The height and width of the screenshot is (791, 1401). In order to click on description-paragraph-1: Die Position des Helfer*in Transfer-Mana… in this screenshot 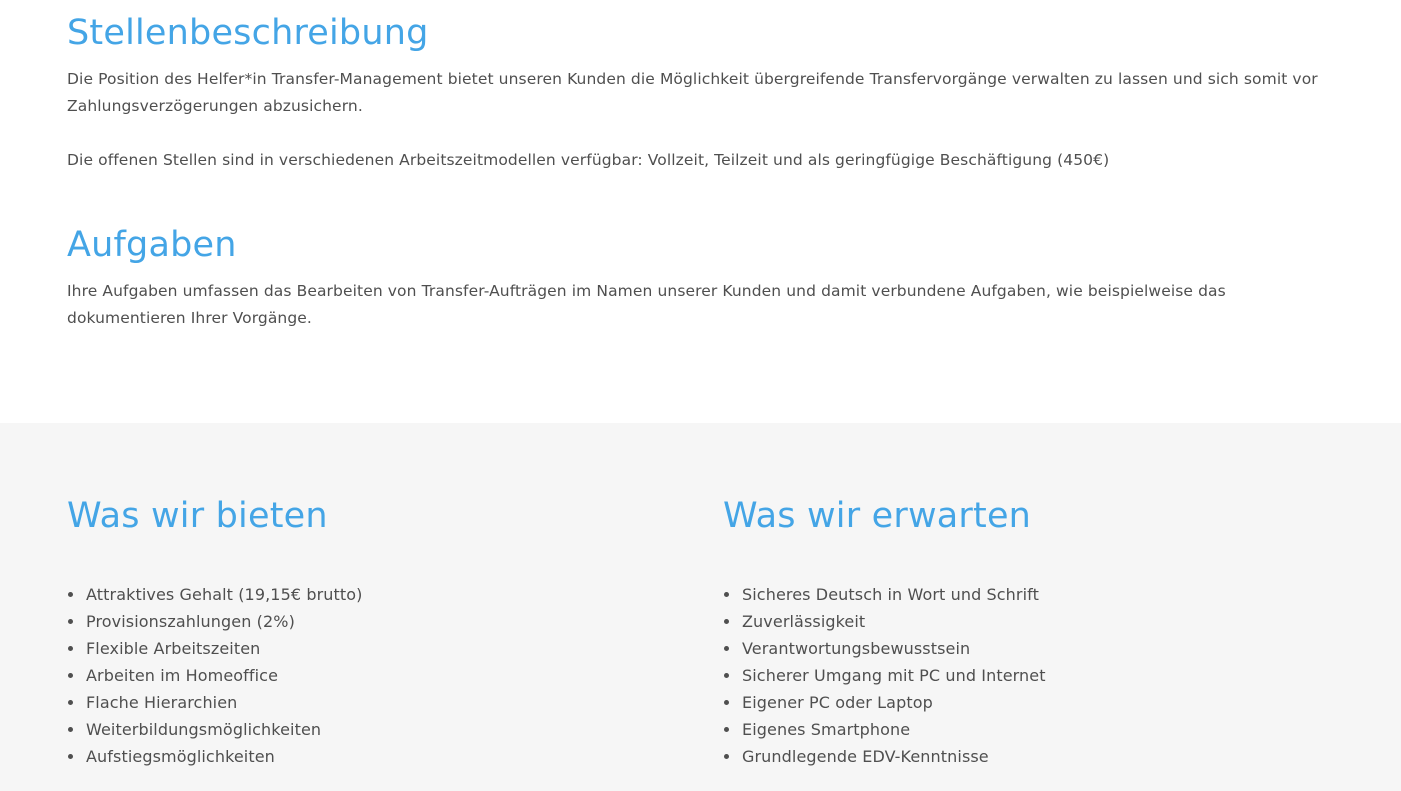, I will do `click(692, 92)`.